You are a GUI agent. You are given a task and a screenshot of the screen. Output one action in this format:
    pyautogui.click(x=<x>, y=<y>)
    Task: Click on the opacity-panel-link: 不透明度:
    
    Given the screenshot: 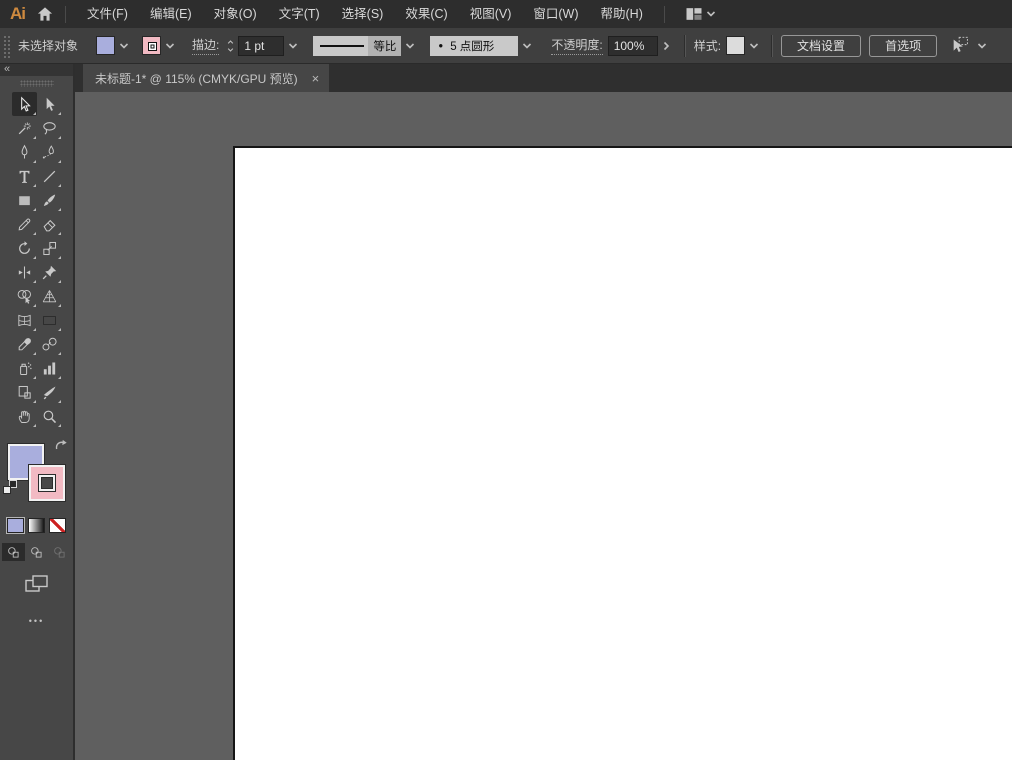 What is the action you would take?
    pyautogui.click(x=577, y=45)
    